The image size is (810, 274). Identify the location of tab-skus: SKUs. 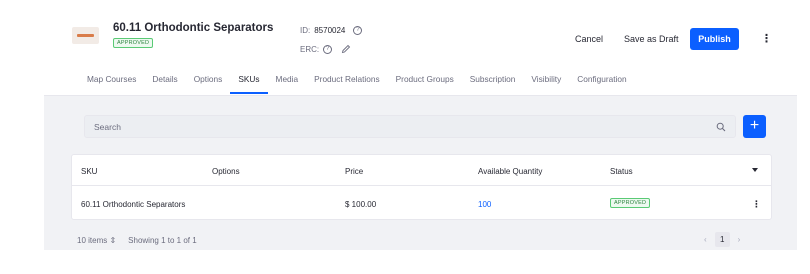
(249, 83).